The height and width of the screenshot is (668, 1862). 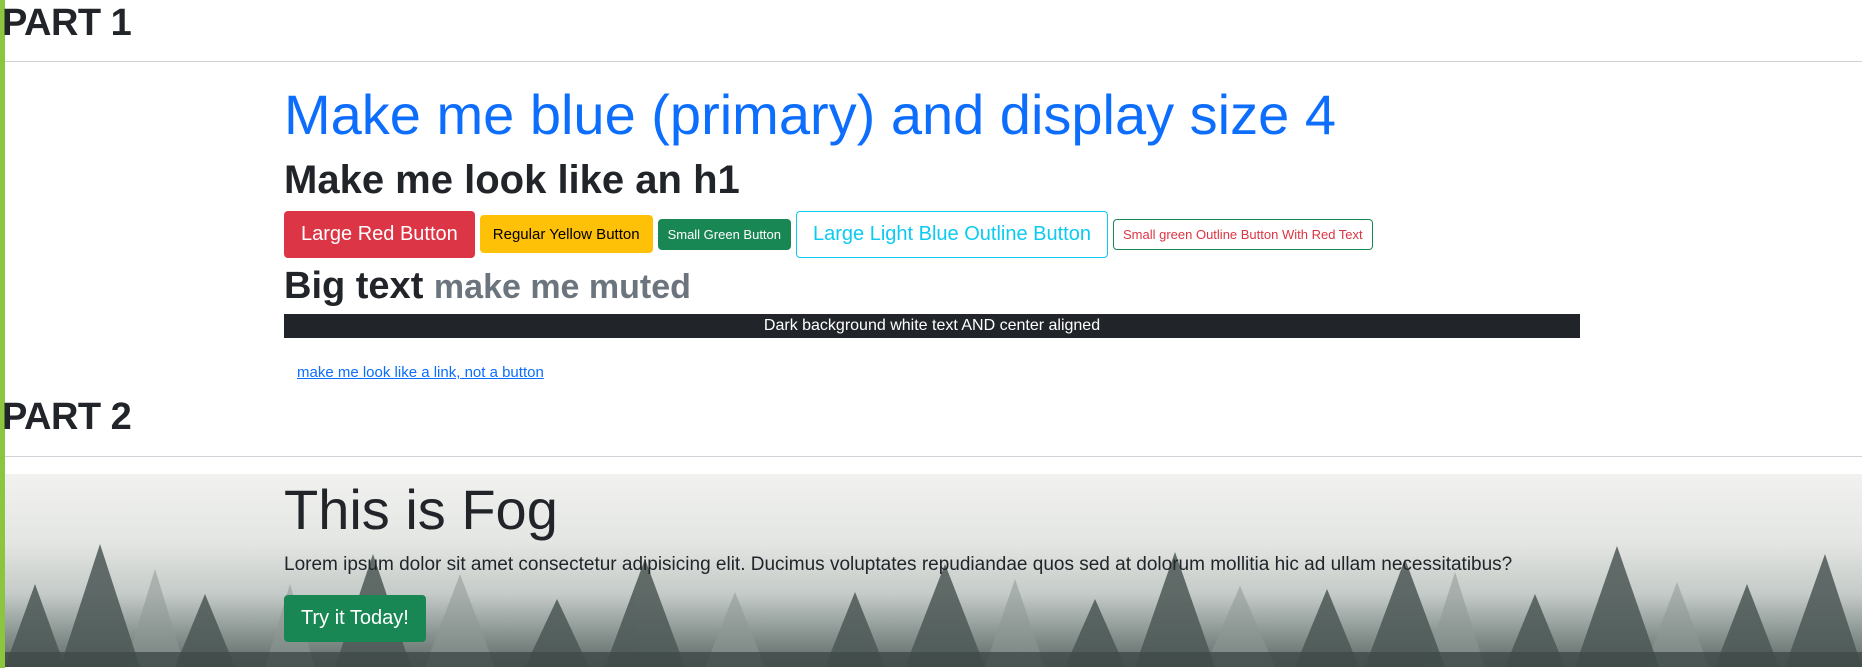 What do you see at coordinates (355, 618) in the screenshot?
I see `try-it-today-button: Try it Today!` at bounding box center [355, 618].